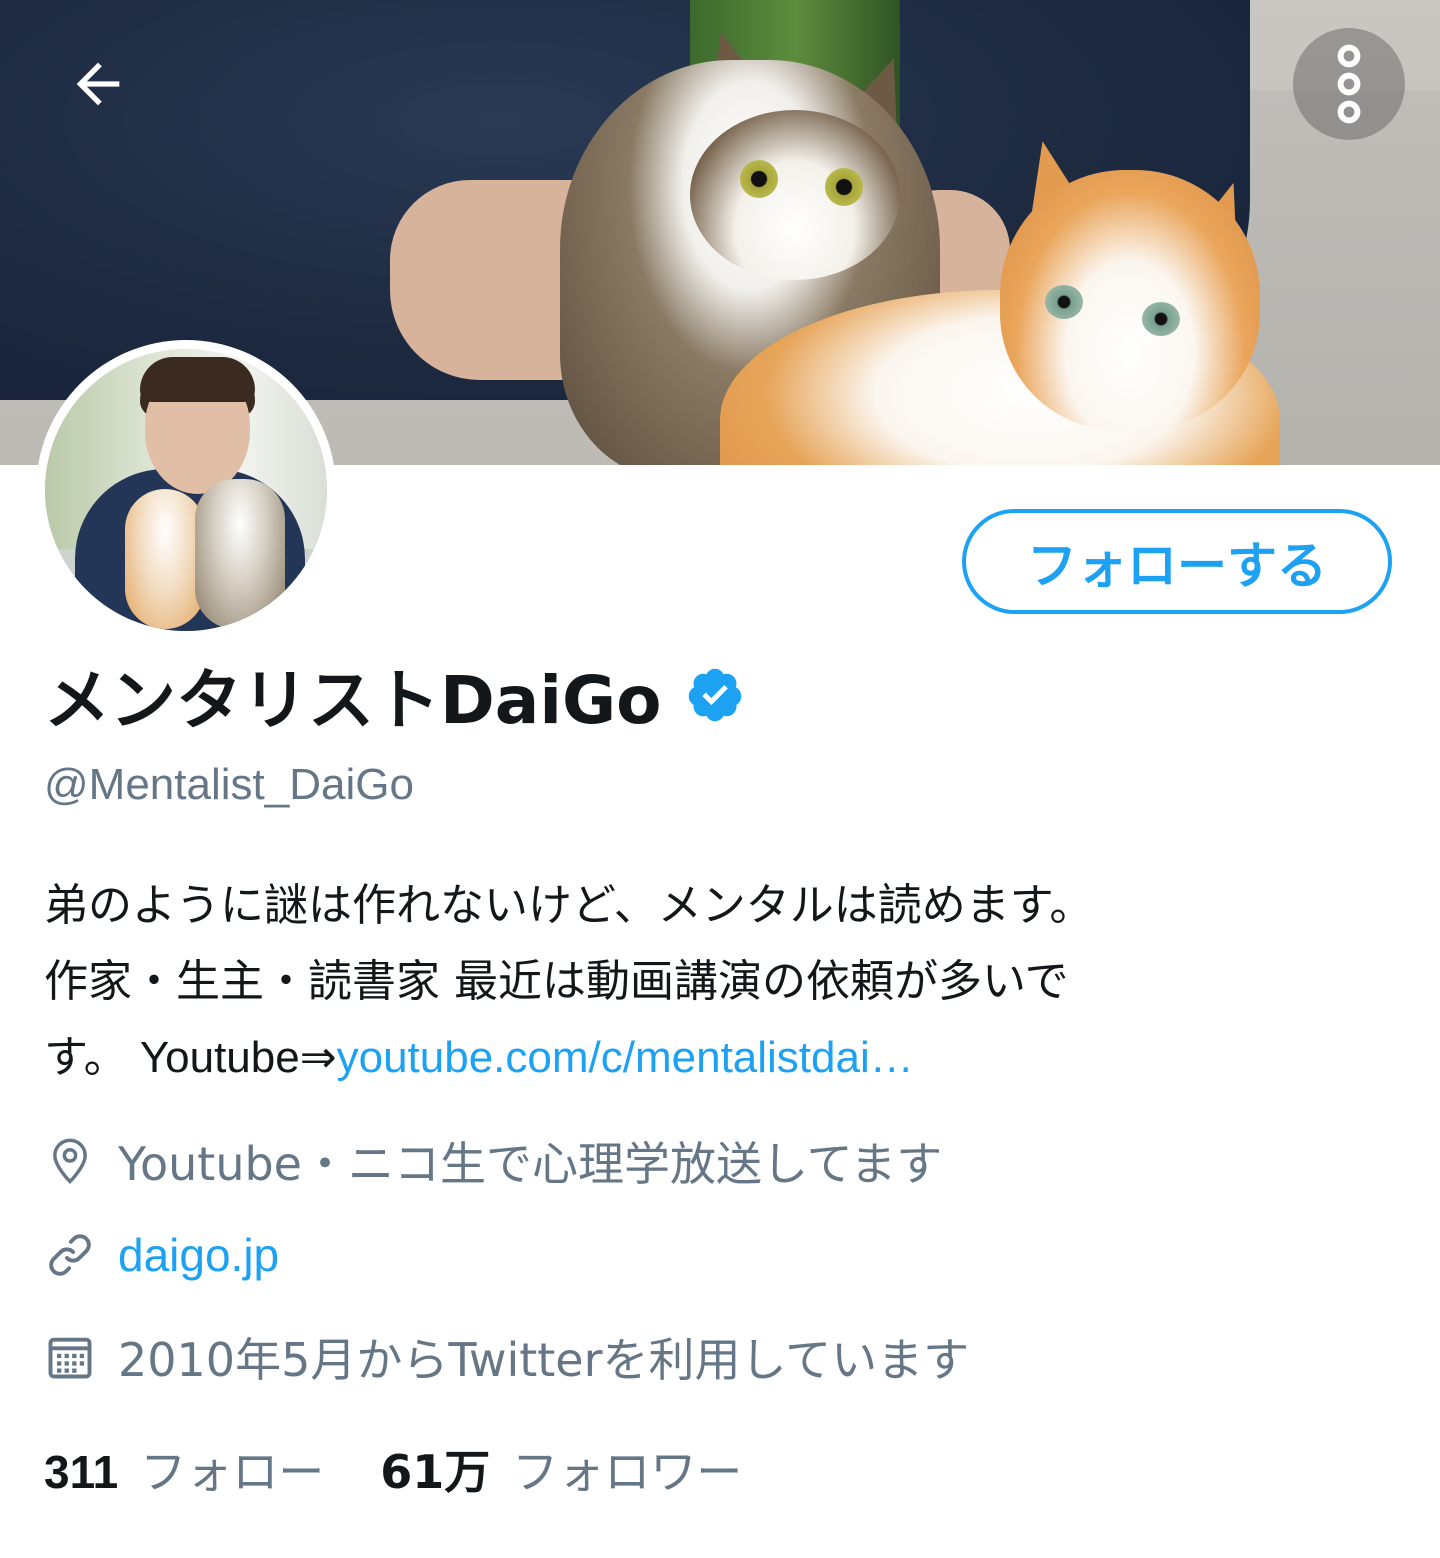 Image resolution: width=1440 pixels, height=1558 pixels. I want to click on link-icon, so click(70, 1255).